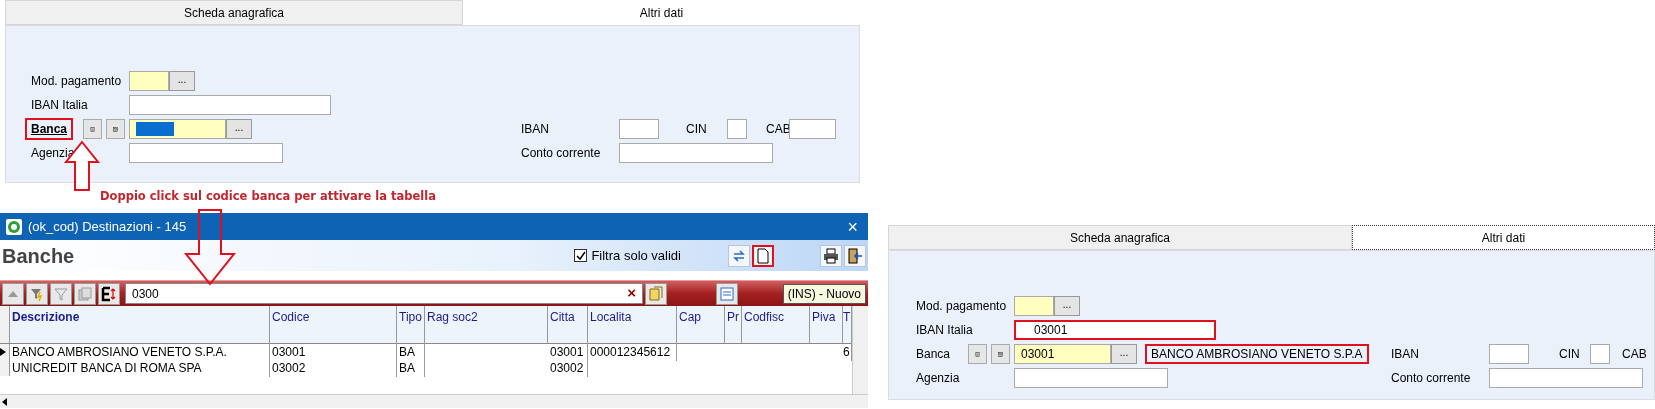  I want to click on field-label: CAB, so click(1634, 354).